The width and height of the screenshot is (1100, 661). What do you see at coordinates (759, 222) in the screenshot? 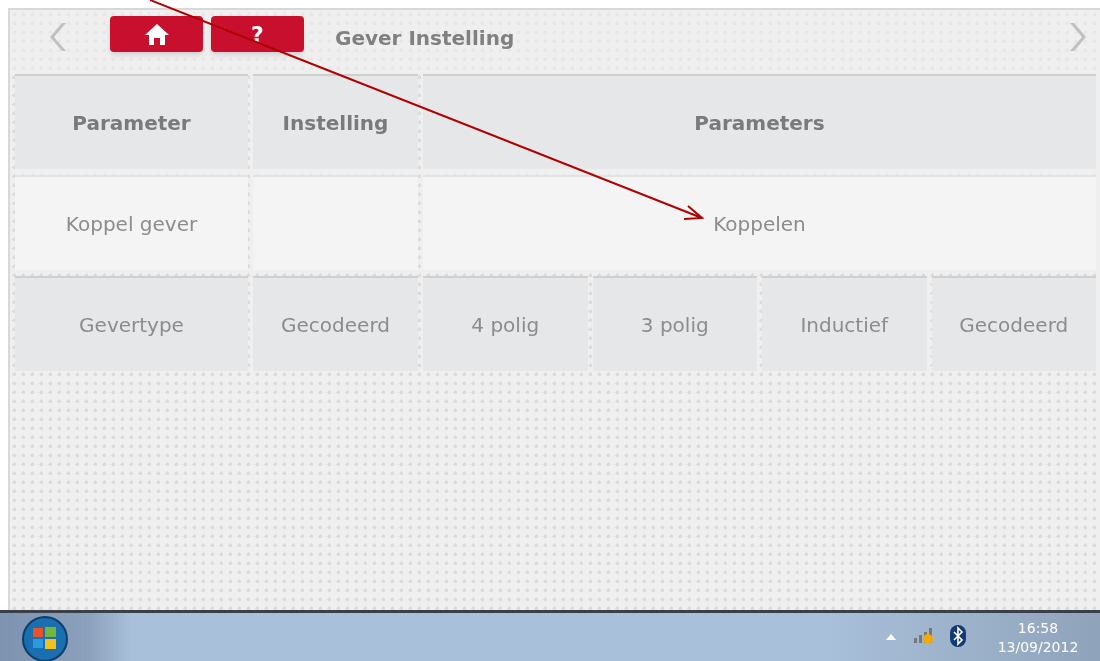
I see `option-button: Koppelen` at bounding box center [759, 222].